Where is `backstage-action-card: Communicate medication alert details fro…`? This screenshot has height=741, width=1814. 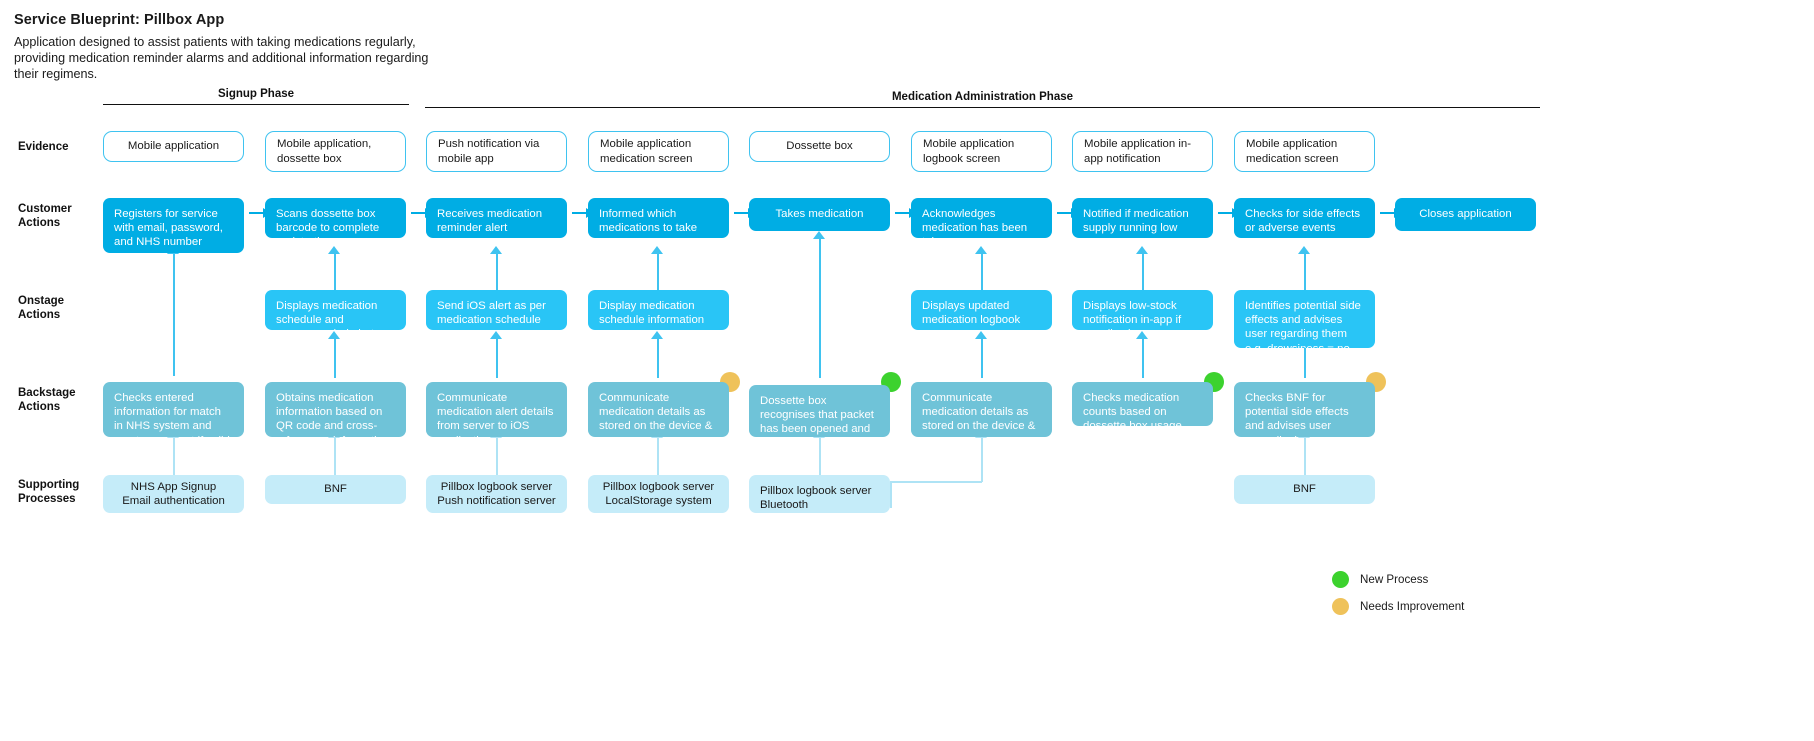 backstage-action-card: Communicate medication alert details fro… is located at coordinates (496, 409).